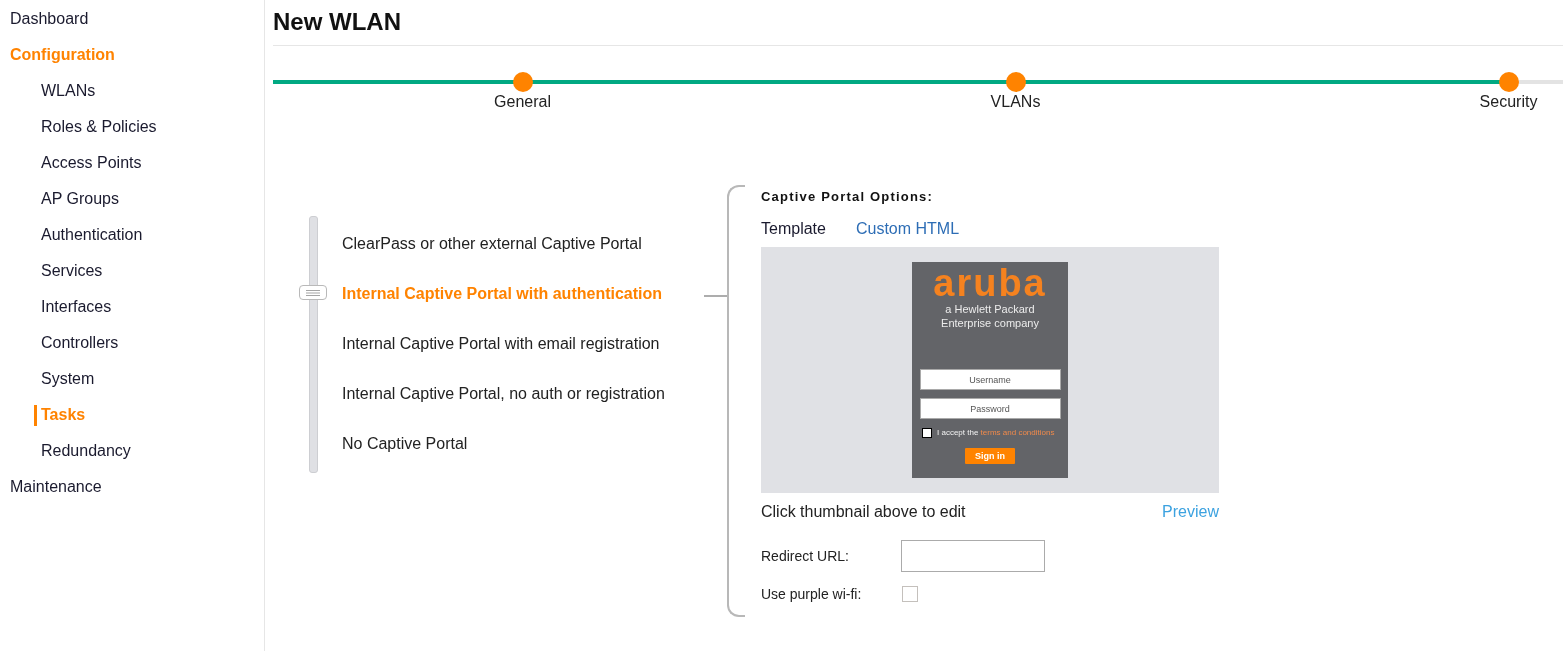 The image size is (1563, 651). Describe the element at coordinates (907, 229) in the screenshot. I see `tab: Custom HTML` at that location.